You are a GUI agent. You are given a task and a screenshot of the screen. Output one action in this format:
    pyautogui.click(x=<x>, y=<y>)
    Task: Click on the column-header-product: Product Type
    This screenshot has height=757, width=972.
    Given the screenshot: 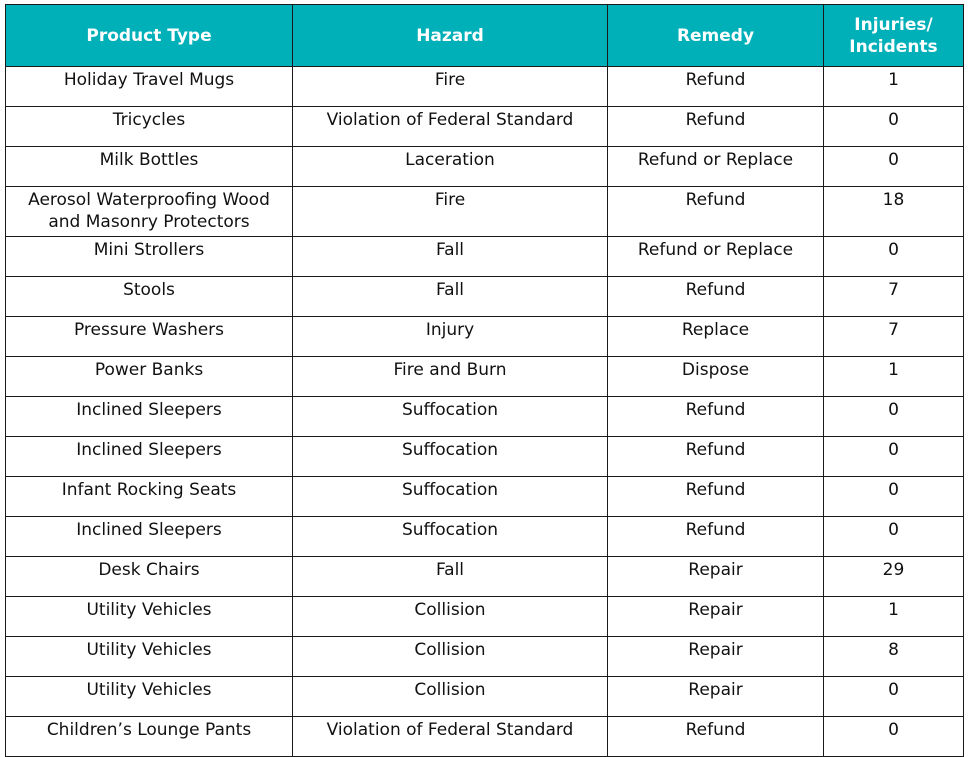 What is the action you would take?
    pyautogui.click(x=149, y=35)
    